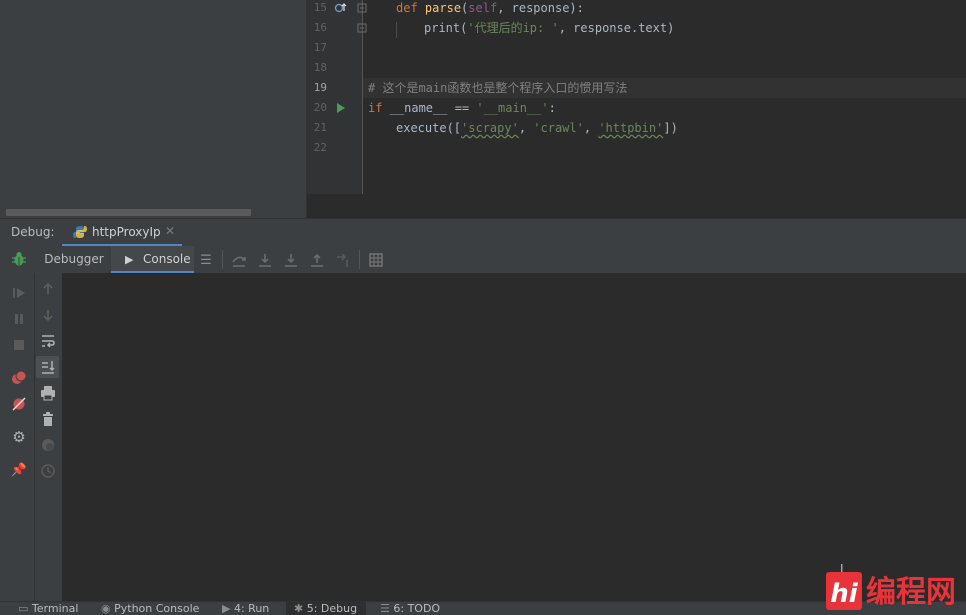 This screenshot has height=615, width=966. I want to click on terminal-tool-button: ▭ Terminal, so click(48, 608).